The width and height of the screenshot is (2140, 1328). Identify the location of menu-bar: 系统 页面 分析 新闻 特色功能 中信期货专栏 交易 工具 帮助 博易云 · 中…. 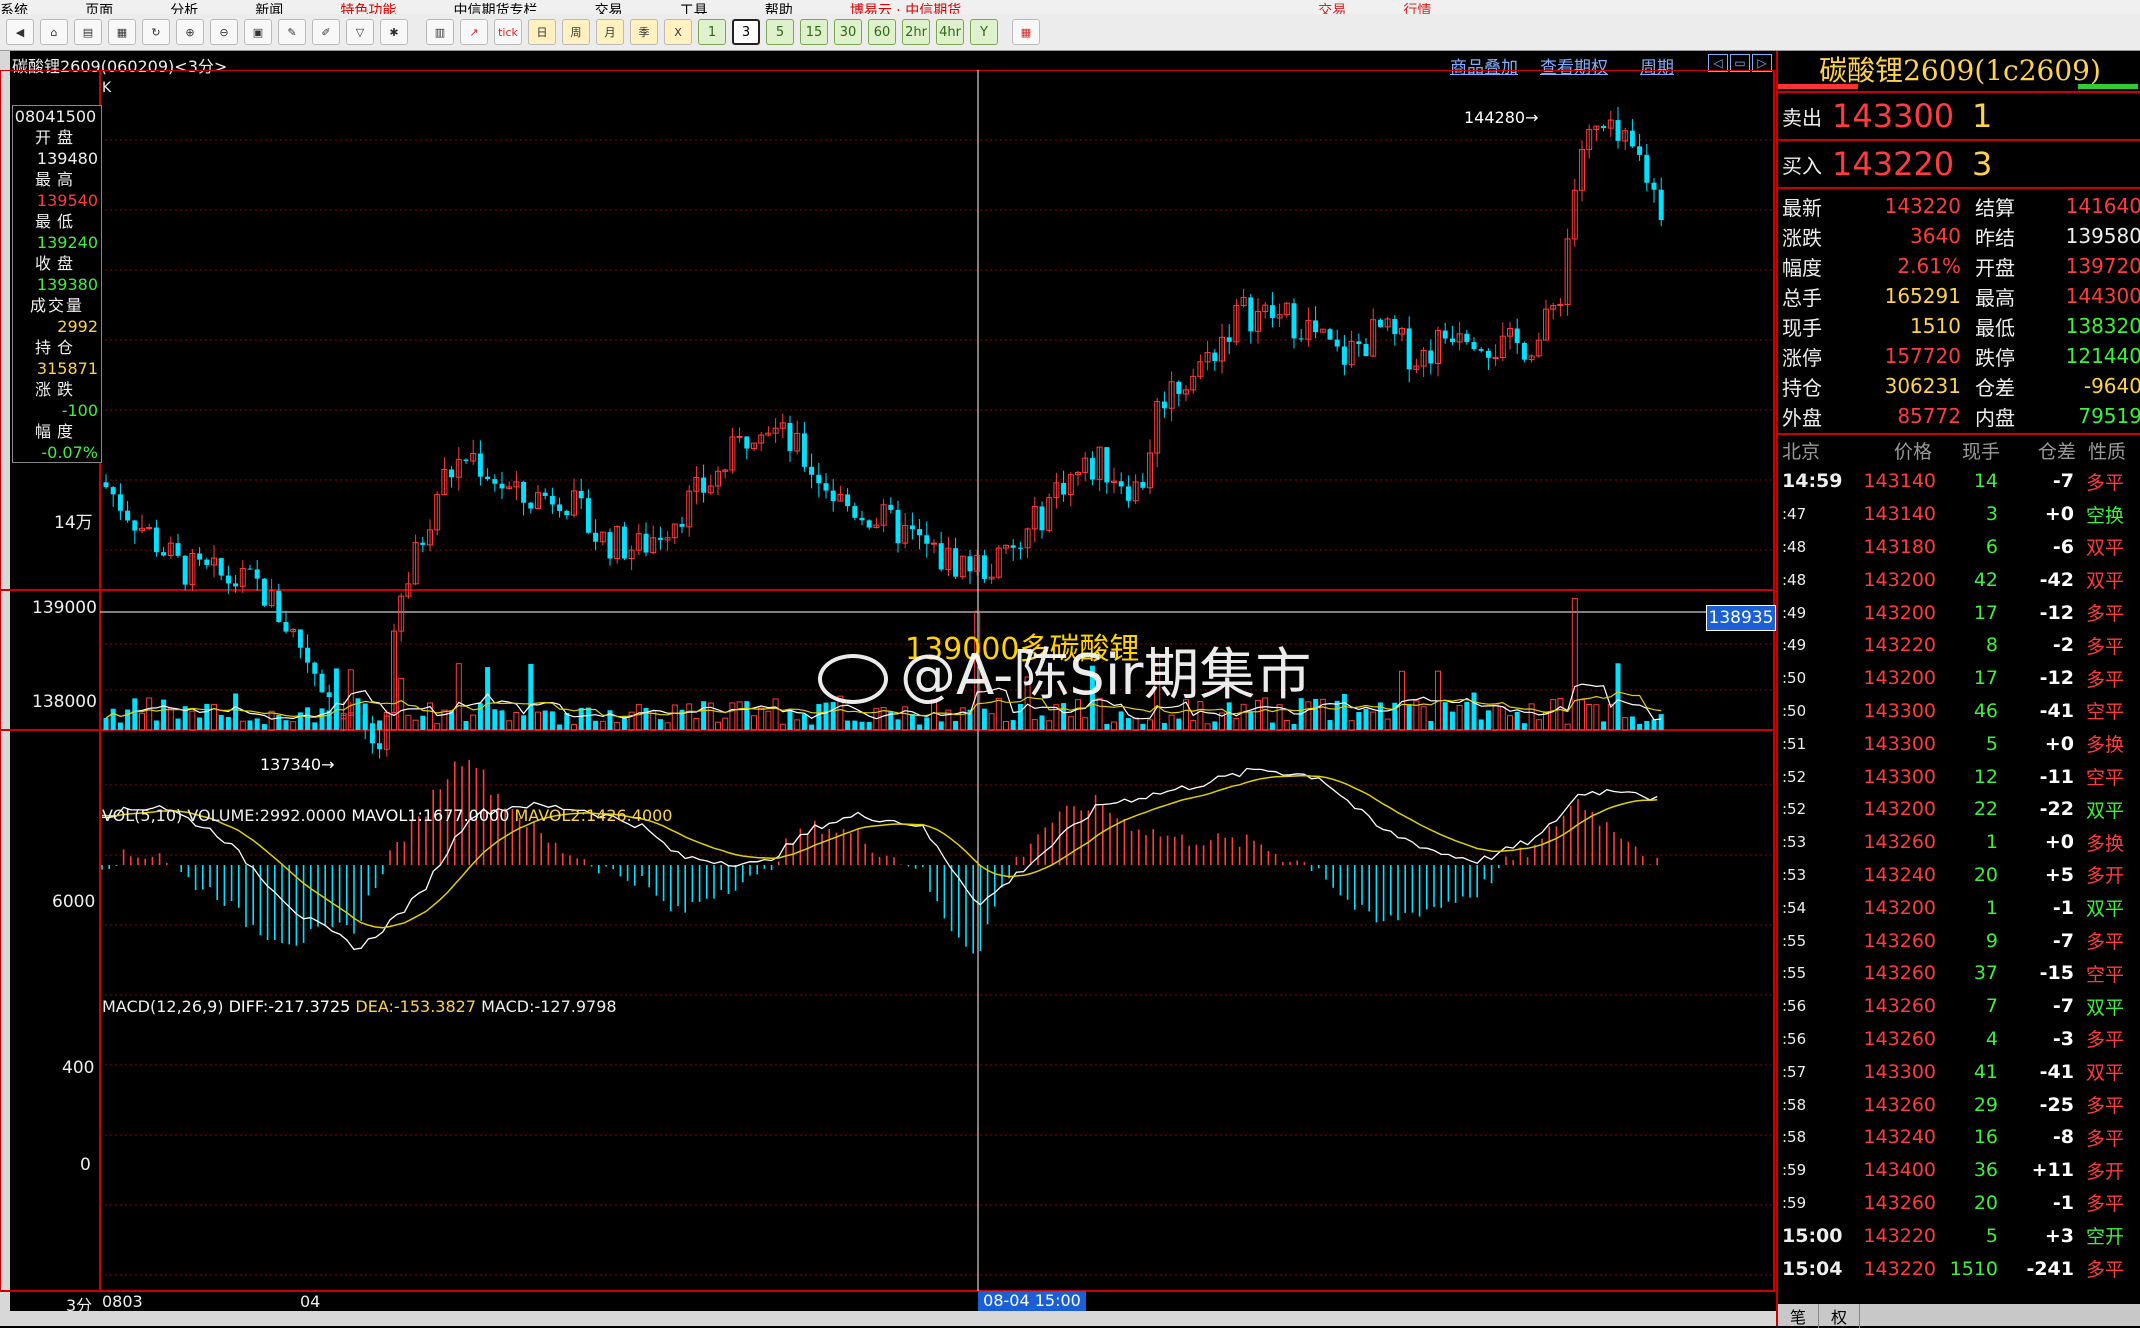
(1070, 7).